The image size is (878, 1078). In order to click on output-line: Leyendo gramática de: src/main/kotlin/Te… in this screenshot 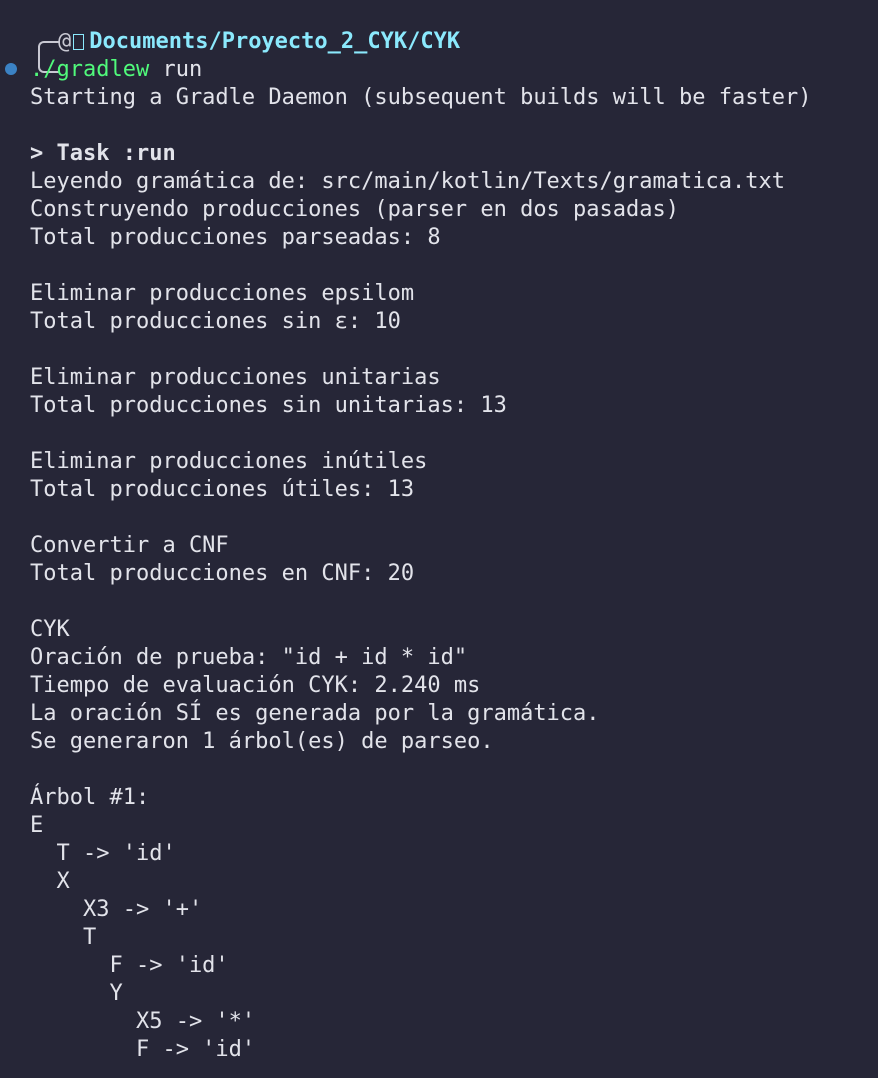, I will do `click(407, 181)`.